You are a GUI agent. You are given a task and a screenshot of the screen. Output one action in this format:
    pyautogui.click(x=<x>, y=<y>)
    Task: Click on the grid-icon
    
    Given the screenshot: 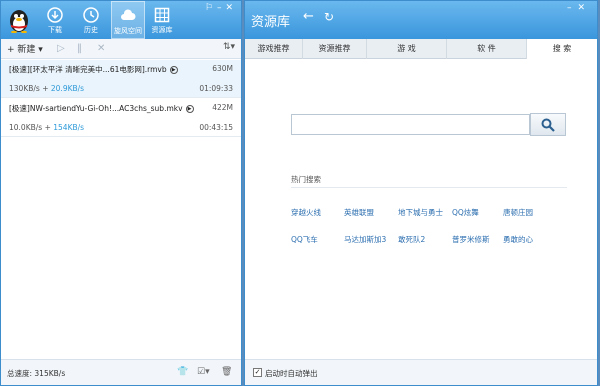 What is the action you would take?
    pyautogui.click(x=162, y=15)
    